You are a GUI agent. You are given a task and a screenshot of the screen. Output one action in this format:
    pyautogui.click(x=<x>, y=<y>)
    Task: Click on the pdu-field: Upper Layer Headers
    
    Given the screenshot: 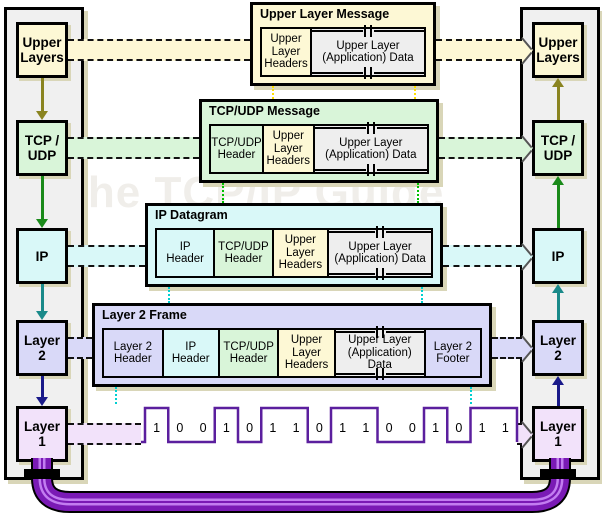 What is the action you would take?
    pyautogui.click(x=287, y=52)
    